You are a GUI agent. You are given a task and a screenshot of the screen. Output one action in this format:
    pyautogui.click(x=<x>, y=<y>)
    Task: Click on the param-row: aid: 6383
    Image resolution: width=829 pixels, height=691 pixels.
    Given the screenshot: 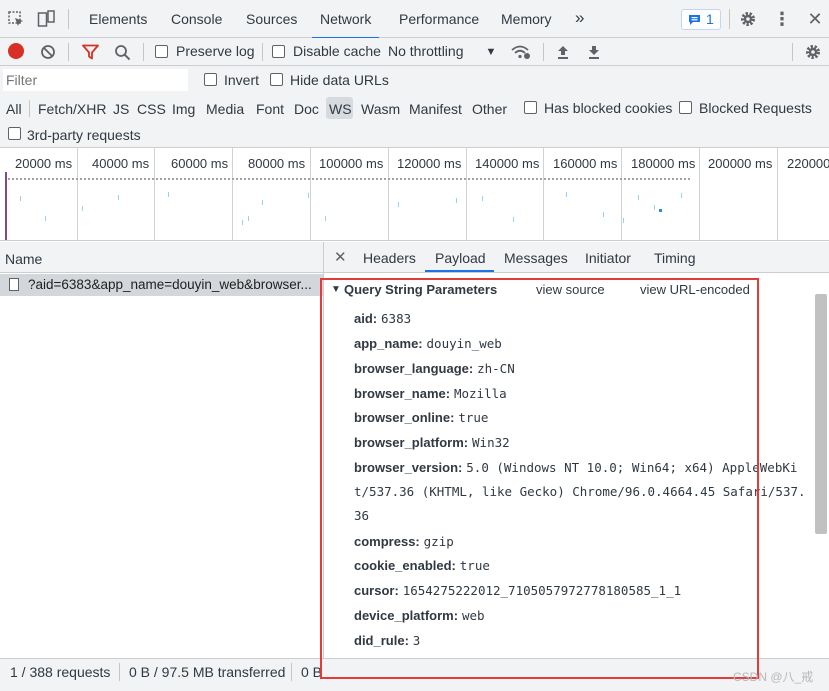 What is the action you would take?
    pyautogui.click(x=382, y=318)
    